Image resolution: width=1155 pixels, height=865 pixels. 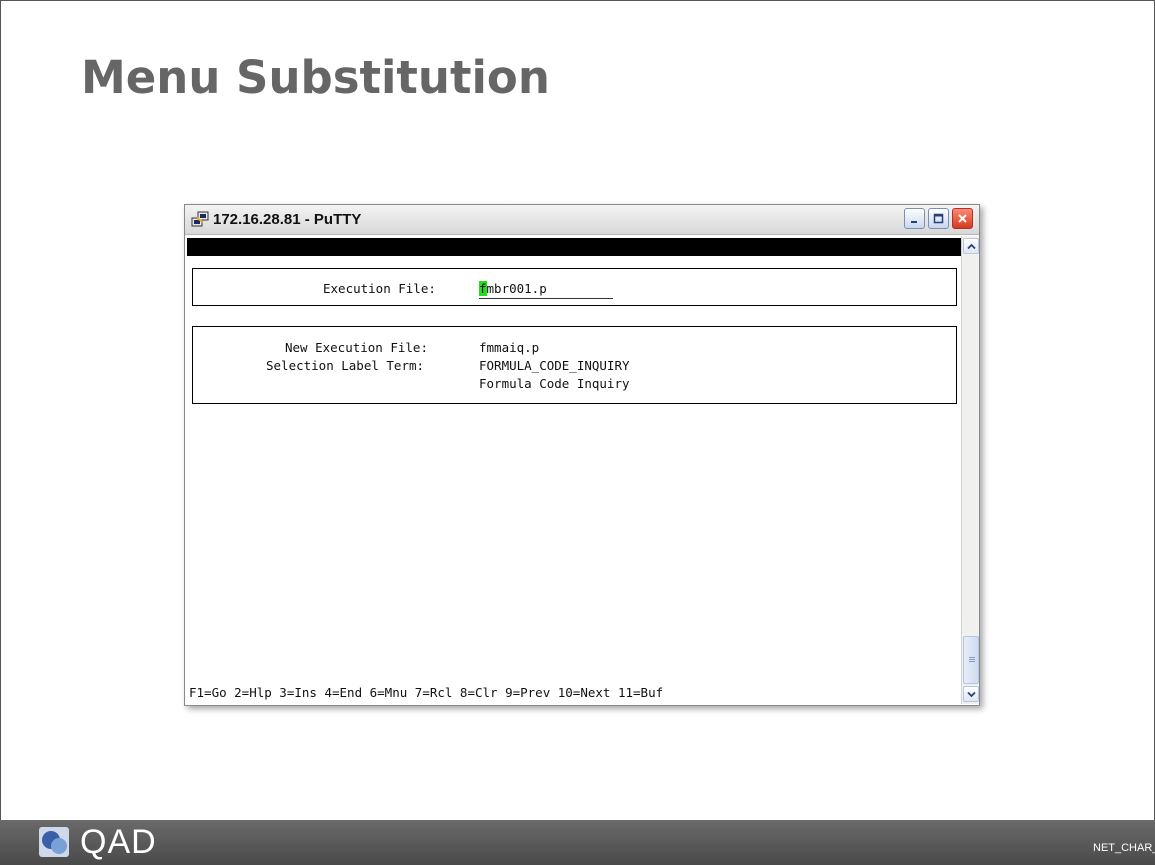 What do you see at coordinates (577, 842) in the screenshot?
I see `footer-bar: QAD NET_CHAR_080` at bounding box center [577, 842].